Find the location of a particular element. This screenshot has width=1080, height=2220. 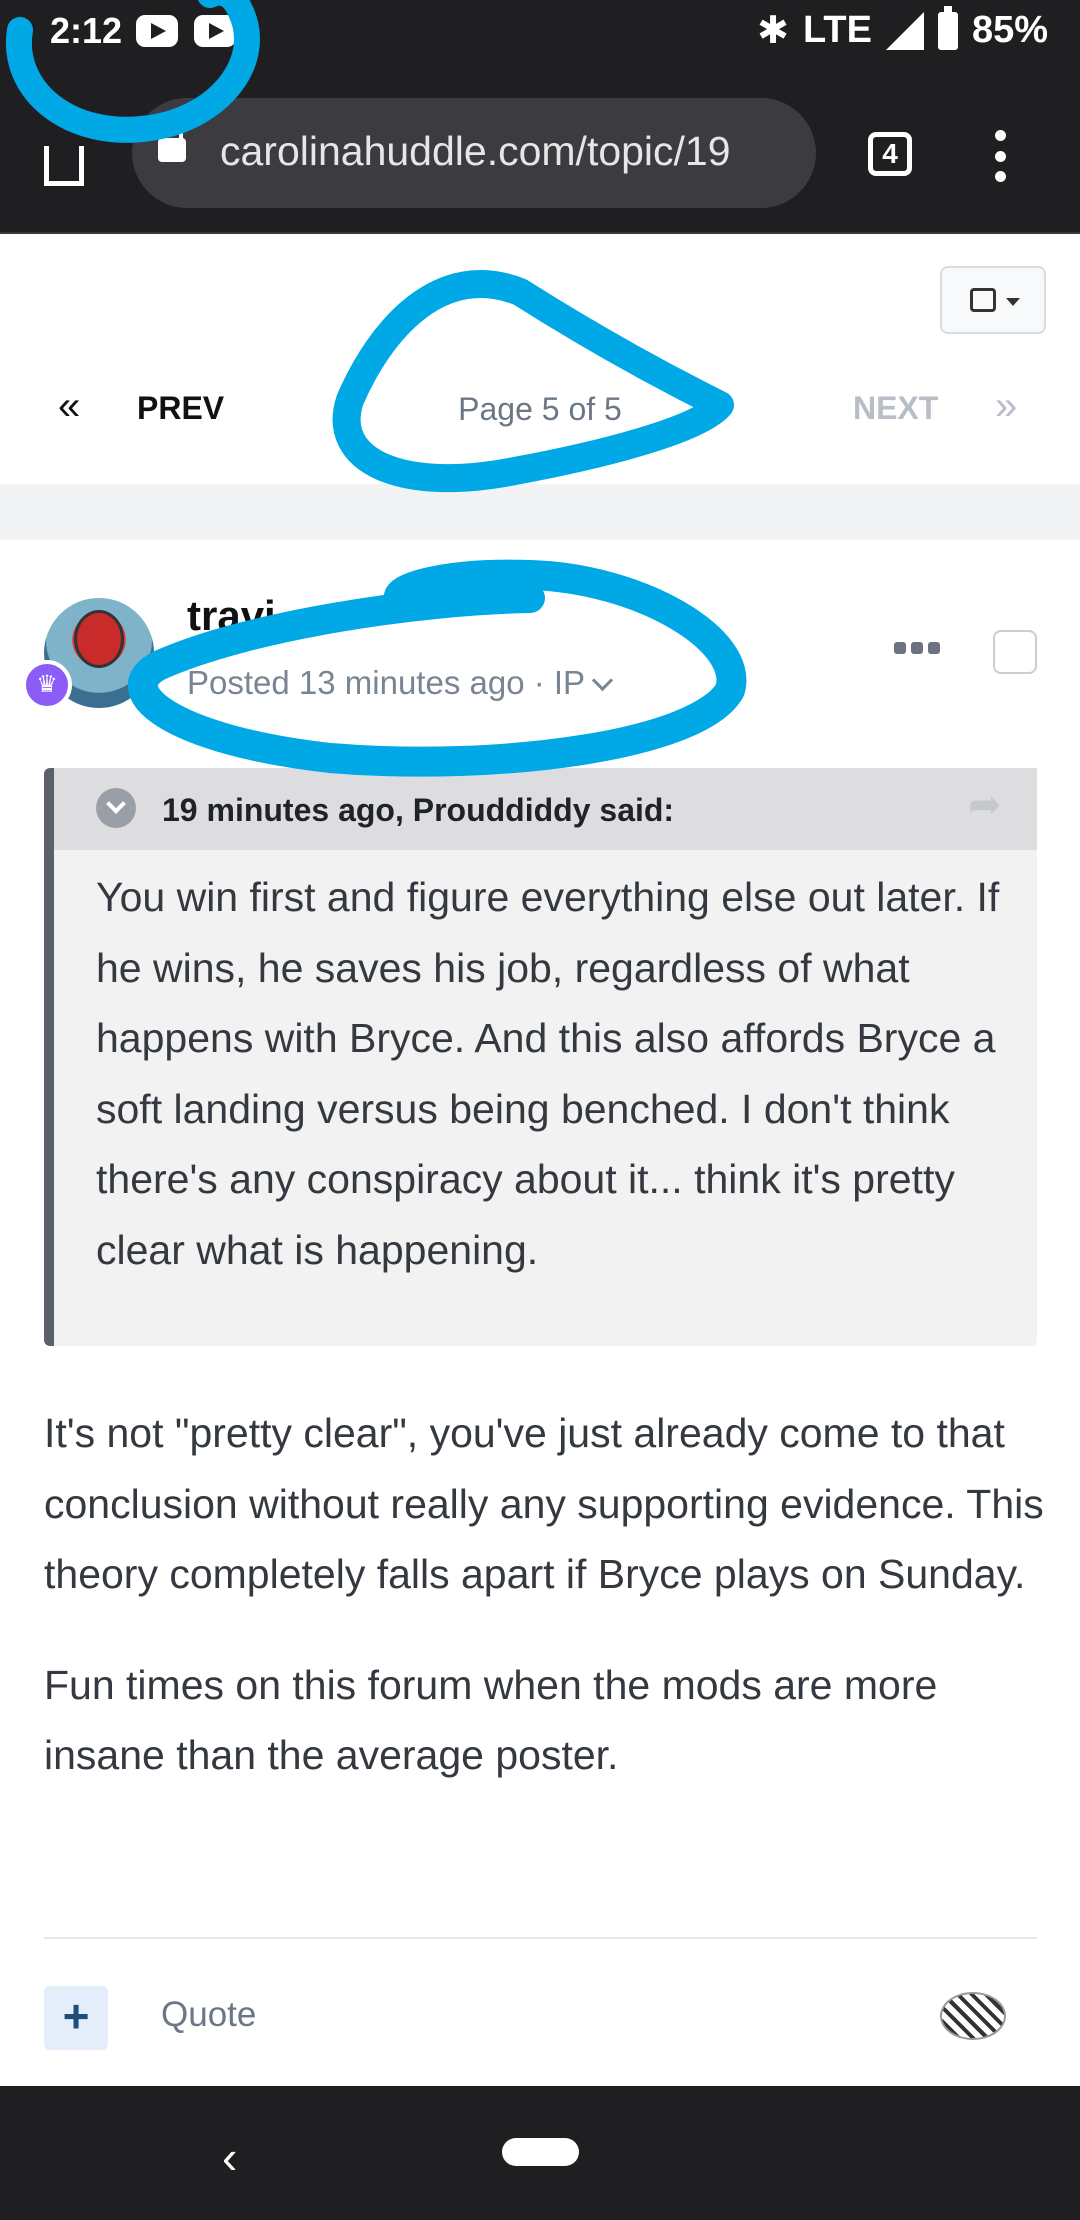

system-nav-bar: ‹ is located at coordinates (540, 2153).